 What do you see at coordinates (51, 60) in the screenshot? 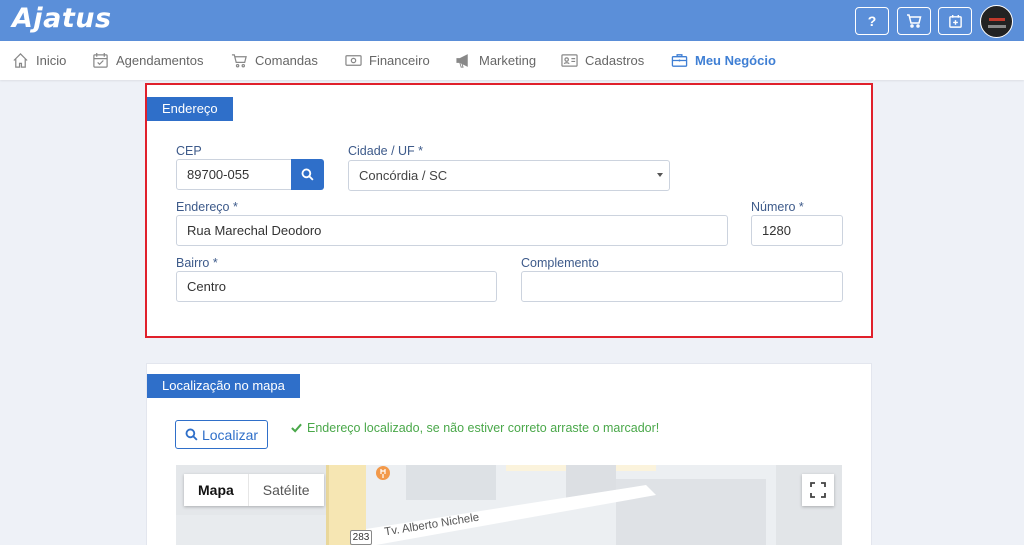
I see `nav-item-label: Inicio` at bounding box center [51, 60].